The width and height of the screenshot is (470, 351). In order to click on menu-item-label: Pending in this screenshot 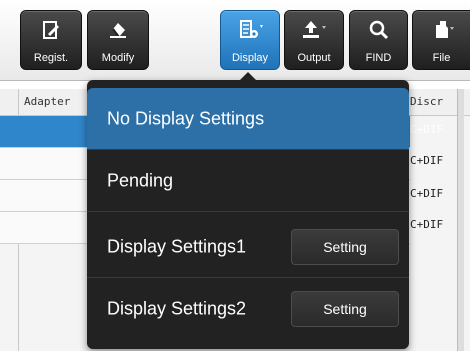, I will do `click(140, 180)`.